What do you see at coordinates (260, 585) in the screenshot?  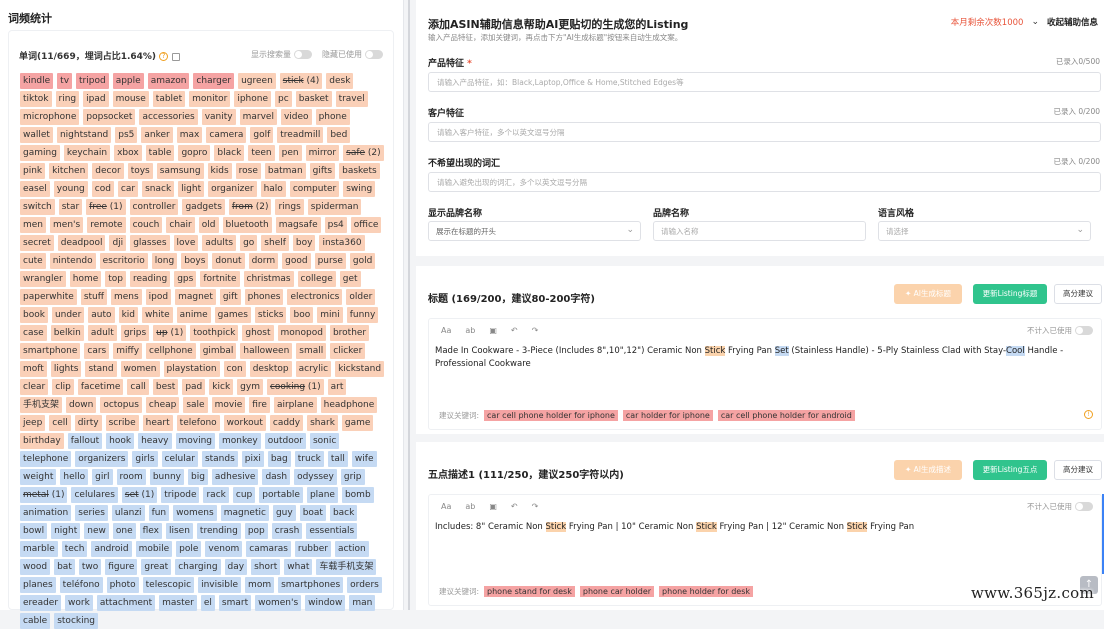 I see `keyword-tag: mom` at bounding box center [260, 585].